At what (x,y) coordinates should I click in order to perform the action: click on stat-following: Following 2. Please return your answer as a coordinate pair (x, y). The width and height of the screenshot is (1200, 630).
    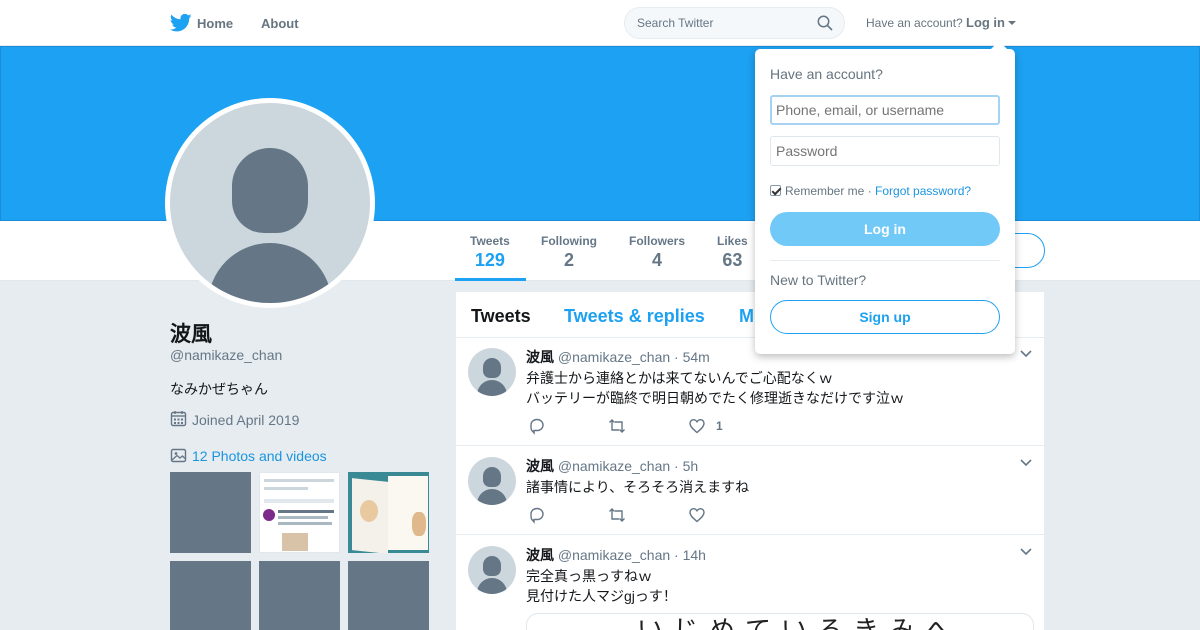
    Looking at the image, I should click on (569, 252).